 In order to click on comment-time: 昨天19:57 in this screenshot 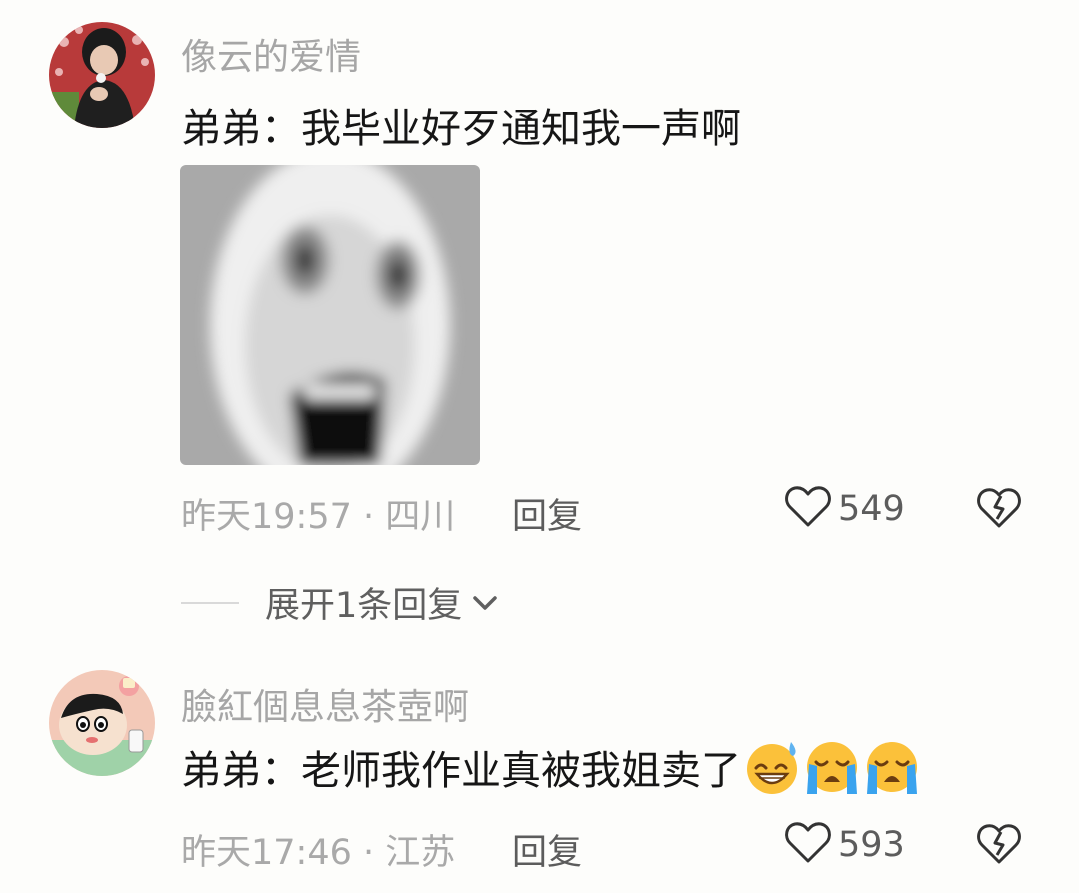, I will do `click(266, 517)`.